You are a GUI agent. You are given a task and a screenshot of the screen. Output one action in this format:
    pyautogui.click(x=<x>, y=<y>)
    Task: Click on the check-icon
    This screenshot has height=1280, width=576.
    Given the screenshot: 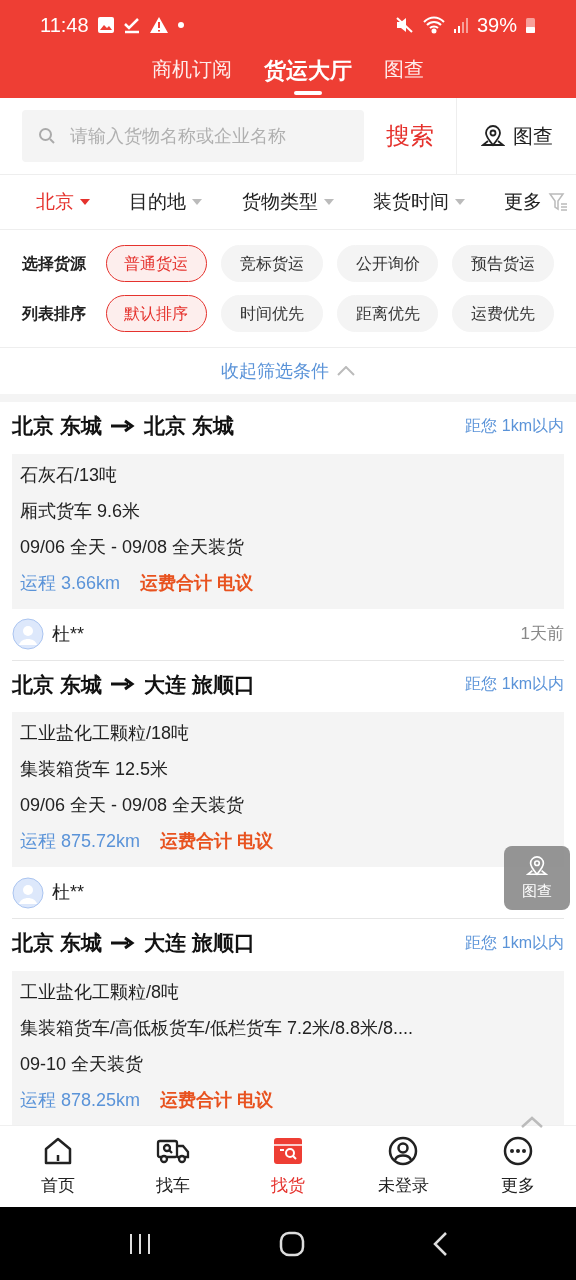 What is the action you would take?
    pyautogui.click(x=131, y=25)
    